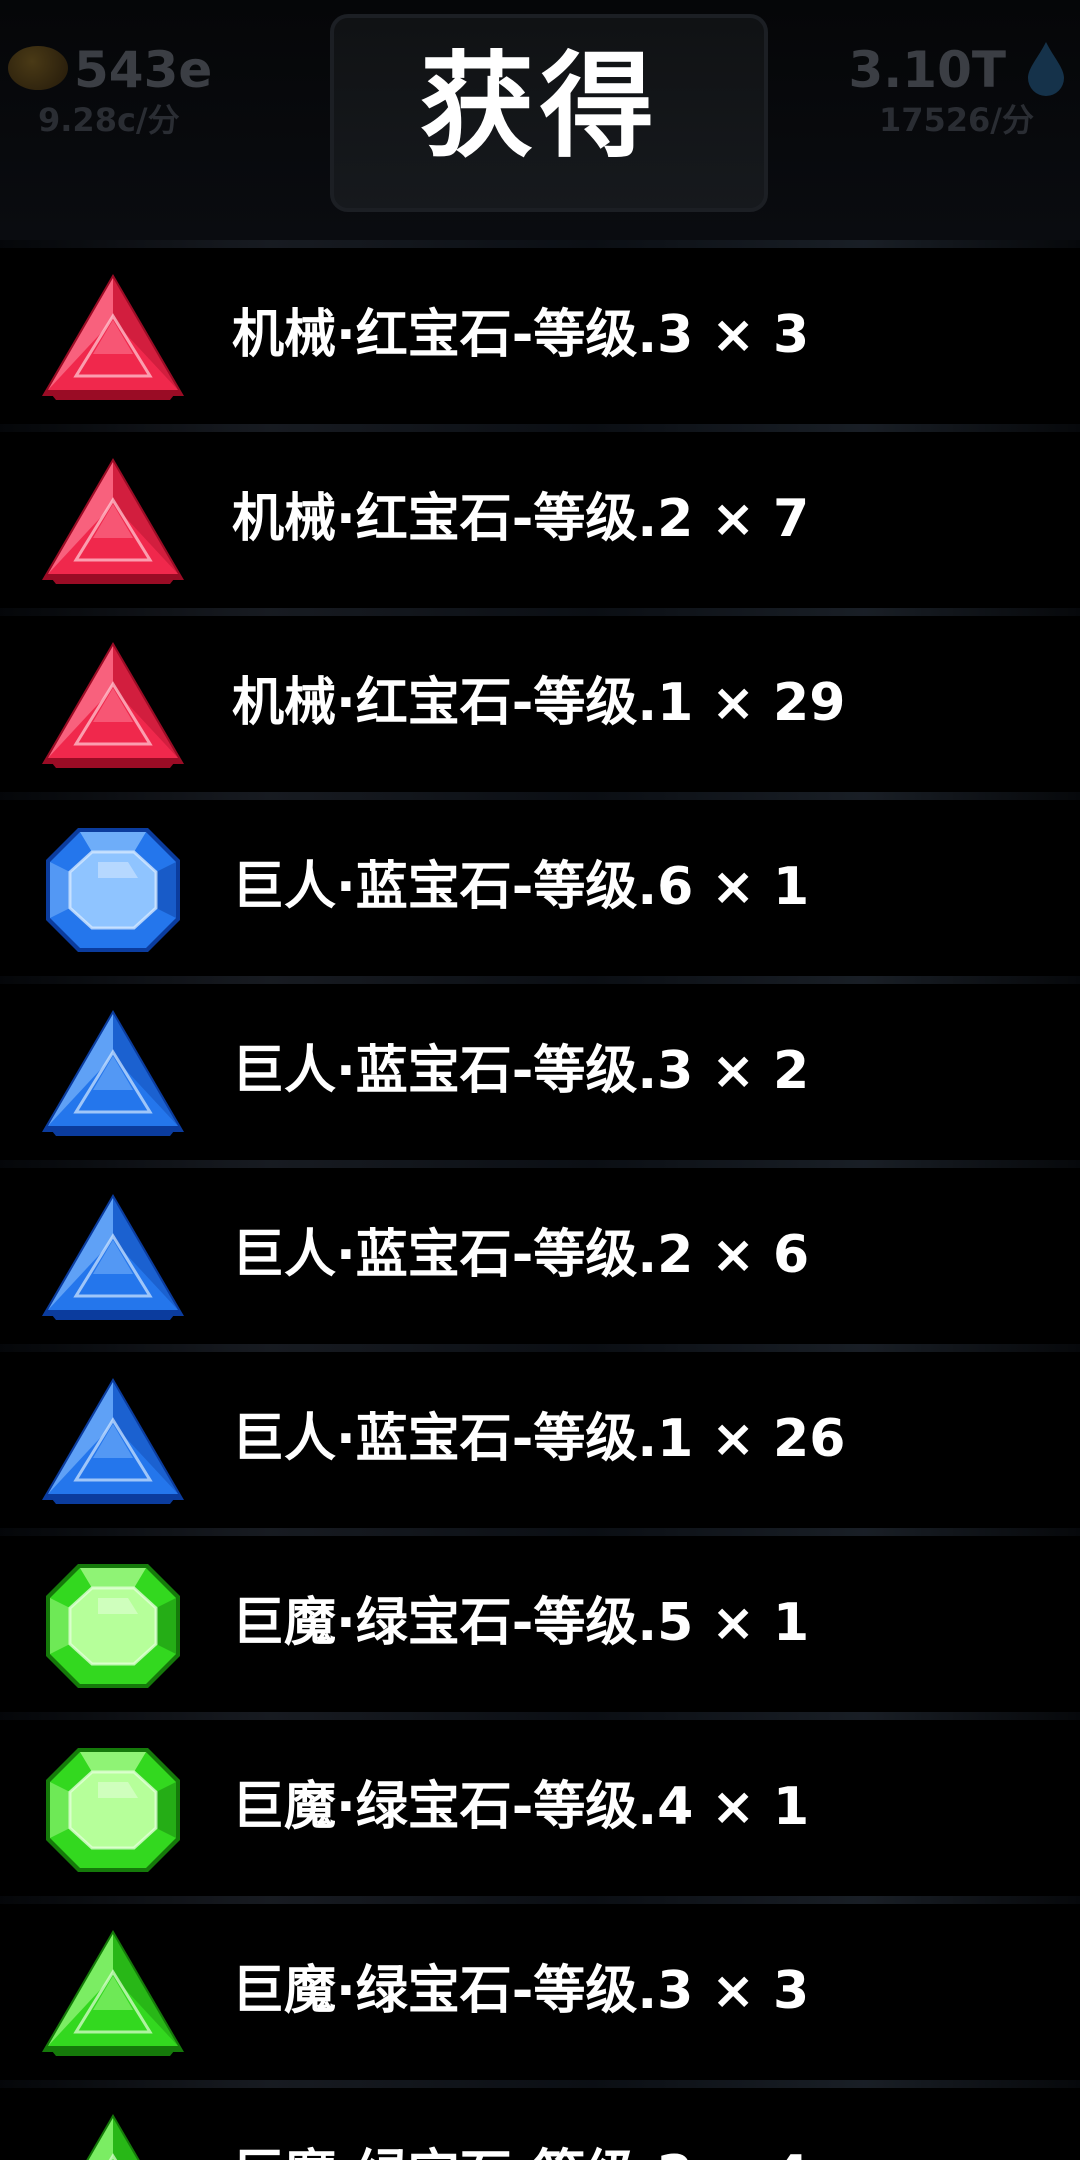 The width and height of the screenshot is (1080, 2160). I want to click on reward-item-label: 机械·红宝石-等级.3 × 3, so click(521, 335).